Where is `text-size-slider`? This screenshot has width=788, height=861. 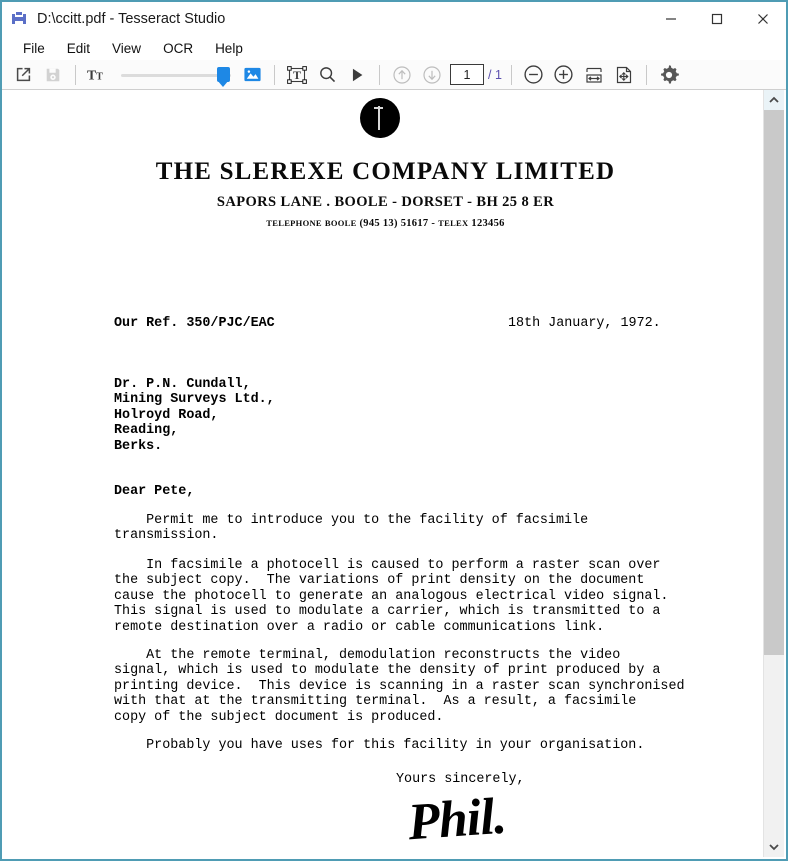
text-size-slider is located at coordinates (176, 75).